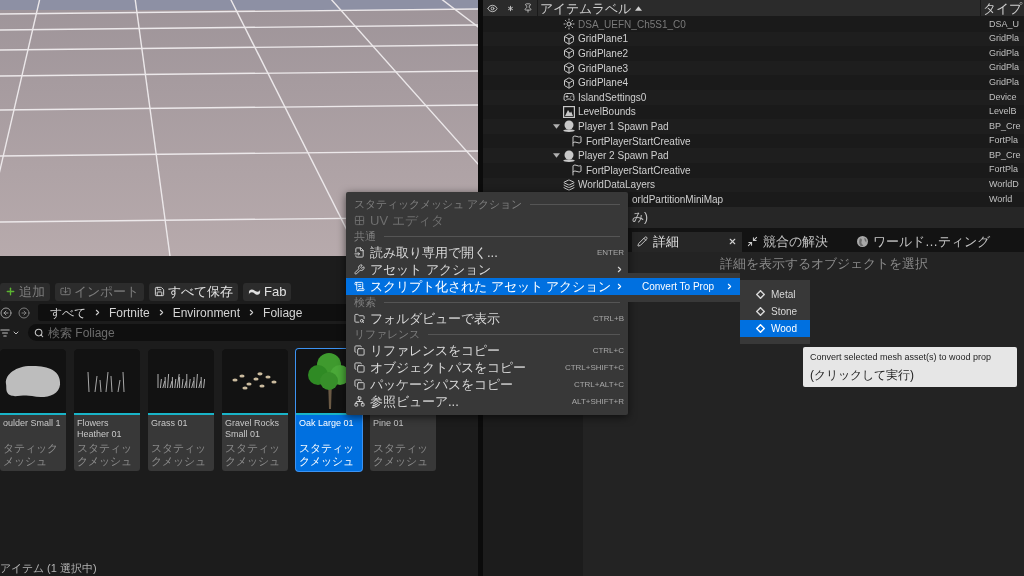 The height and width of the screenshot is (576, 1024). What do you see at coordinates (901, 357) in the screenshot?
I see `tooltip-text: Convert selected mesh asset(s) to wood prop` at bounding box center [901, 357].